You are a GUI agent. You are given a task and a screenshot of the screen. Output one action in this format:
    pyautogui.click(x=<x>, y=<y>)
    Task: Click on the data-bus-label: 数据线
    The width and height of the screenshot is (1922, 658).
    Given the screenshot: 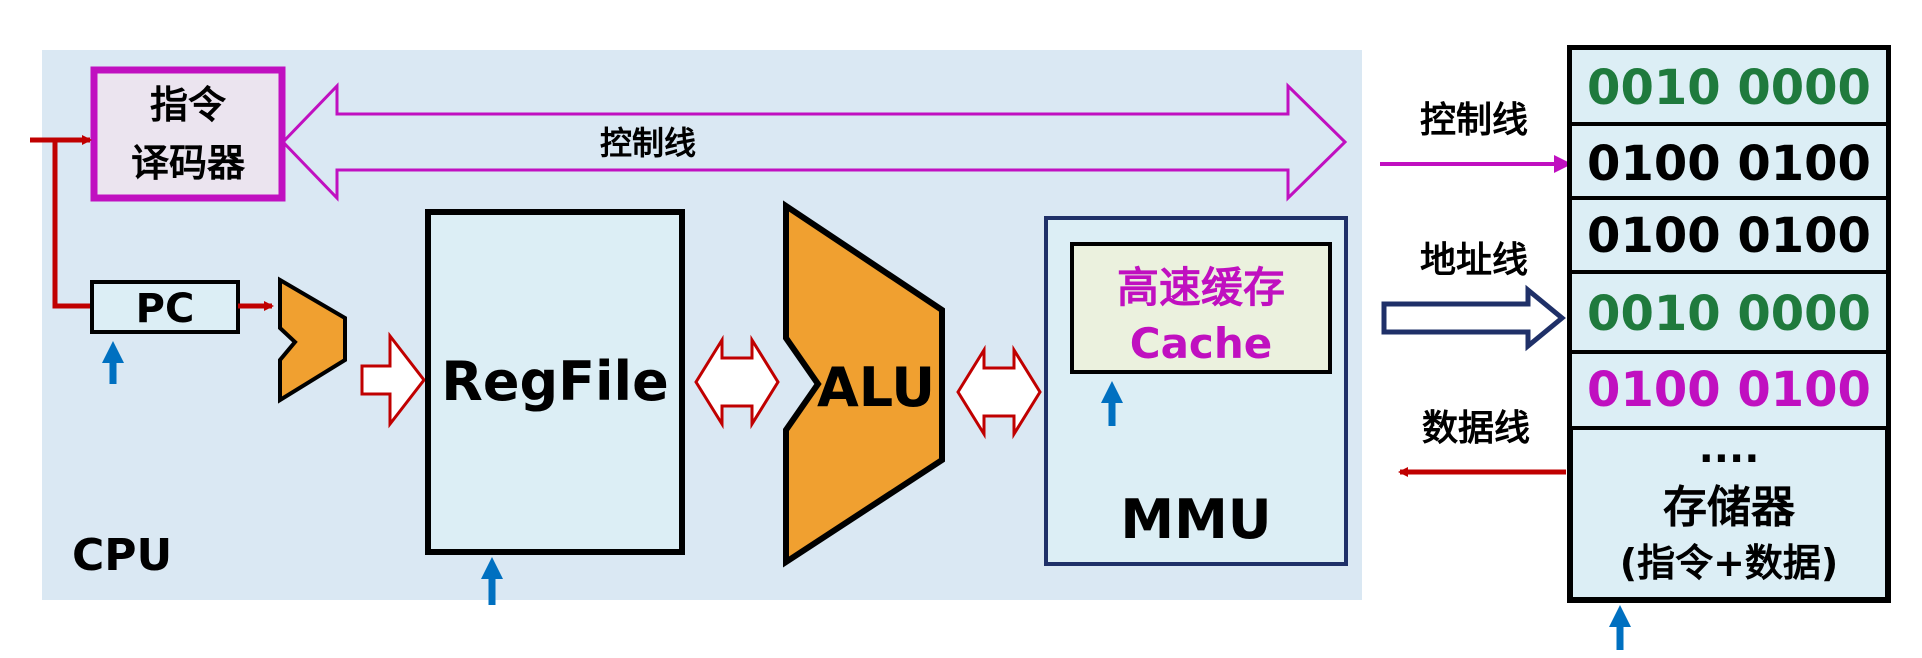 What is the action you would take?
    pyautogui.click(x=1476, y=428)
    